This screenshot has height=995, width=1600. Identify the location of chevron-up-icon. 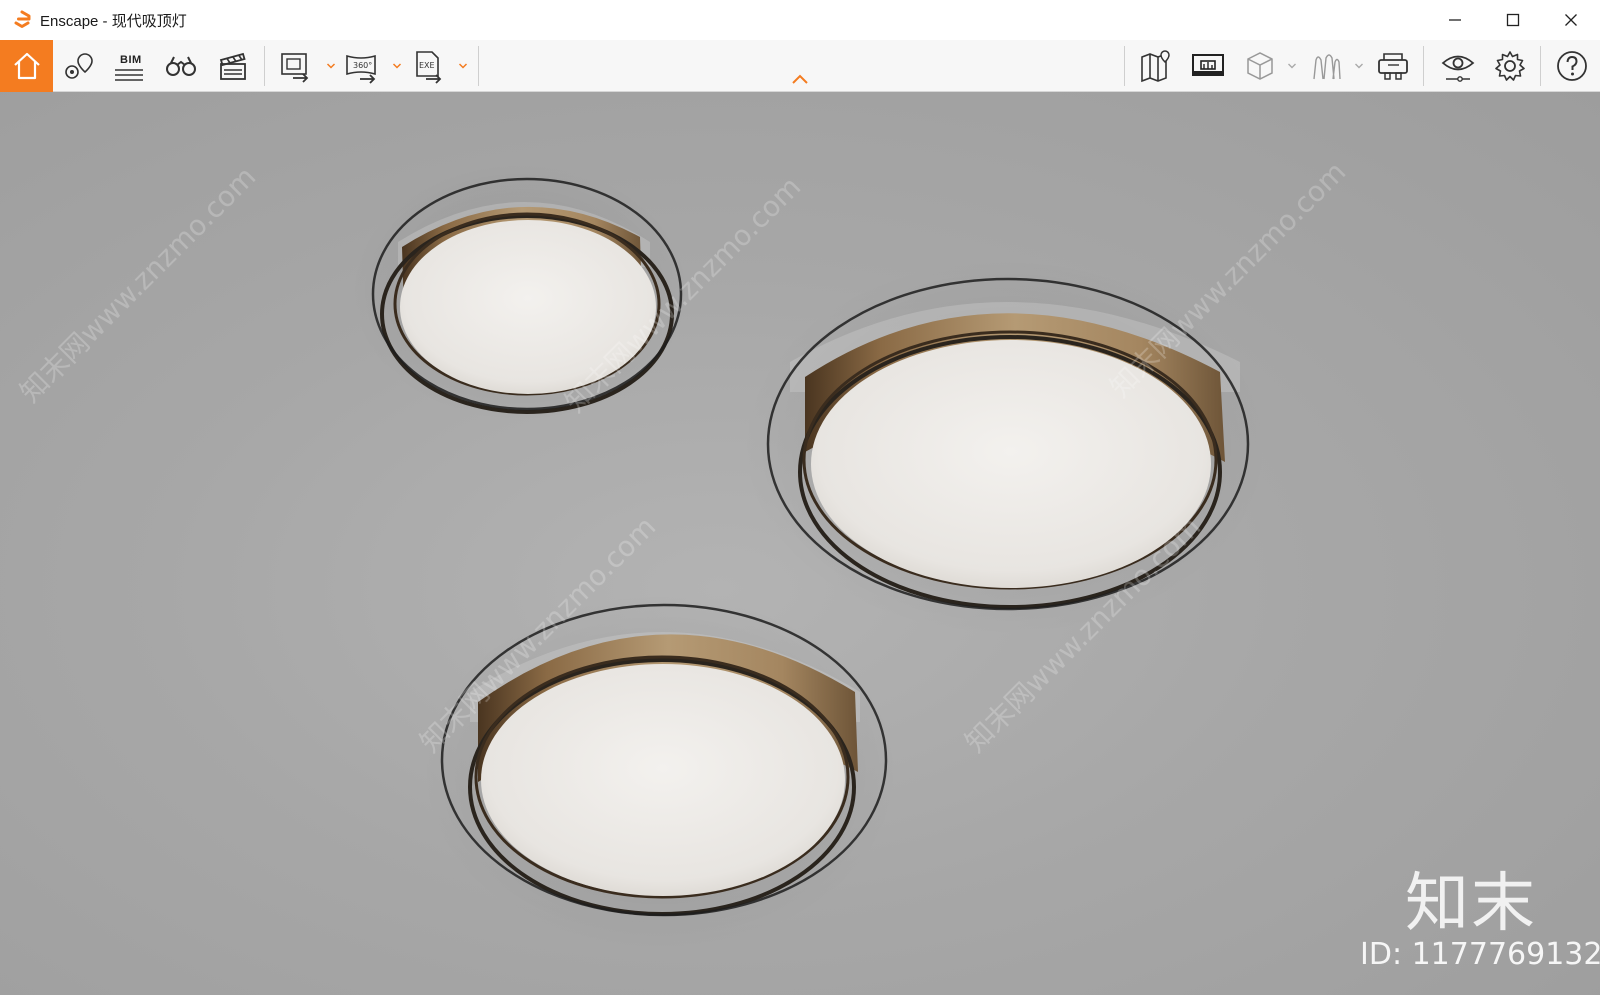
(800, 79).